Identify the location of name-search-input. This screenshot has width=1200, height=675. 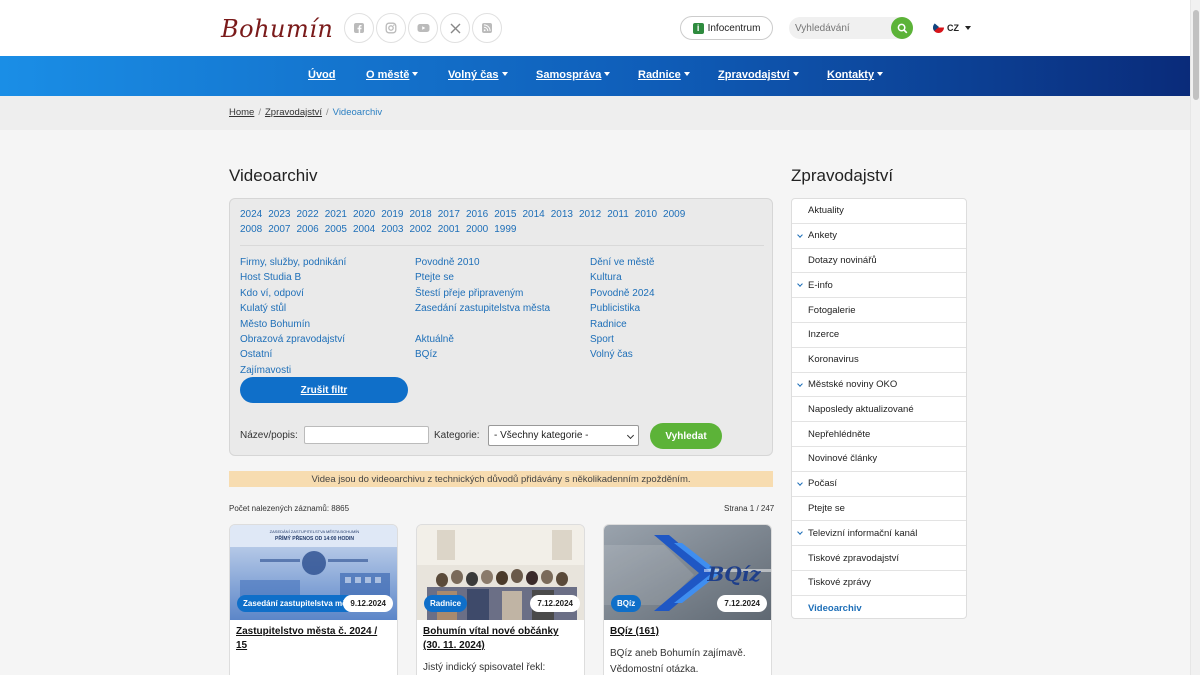
(366, 435).